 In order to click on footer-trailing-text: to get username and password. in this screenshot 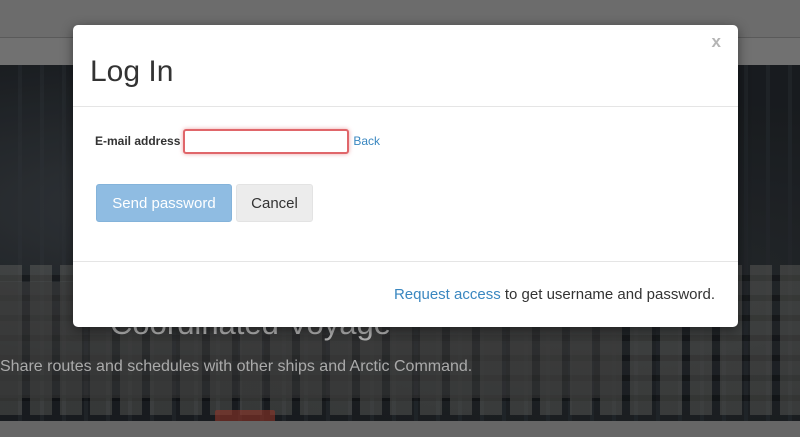, I will do `click(607, 294)`.